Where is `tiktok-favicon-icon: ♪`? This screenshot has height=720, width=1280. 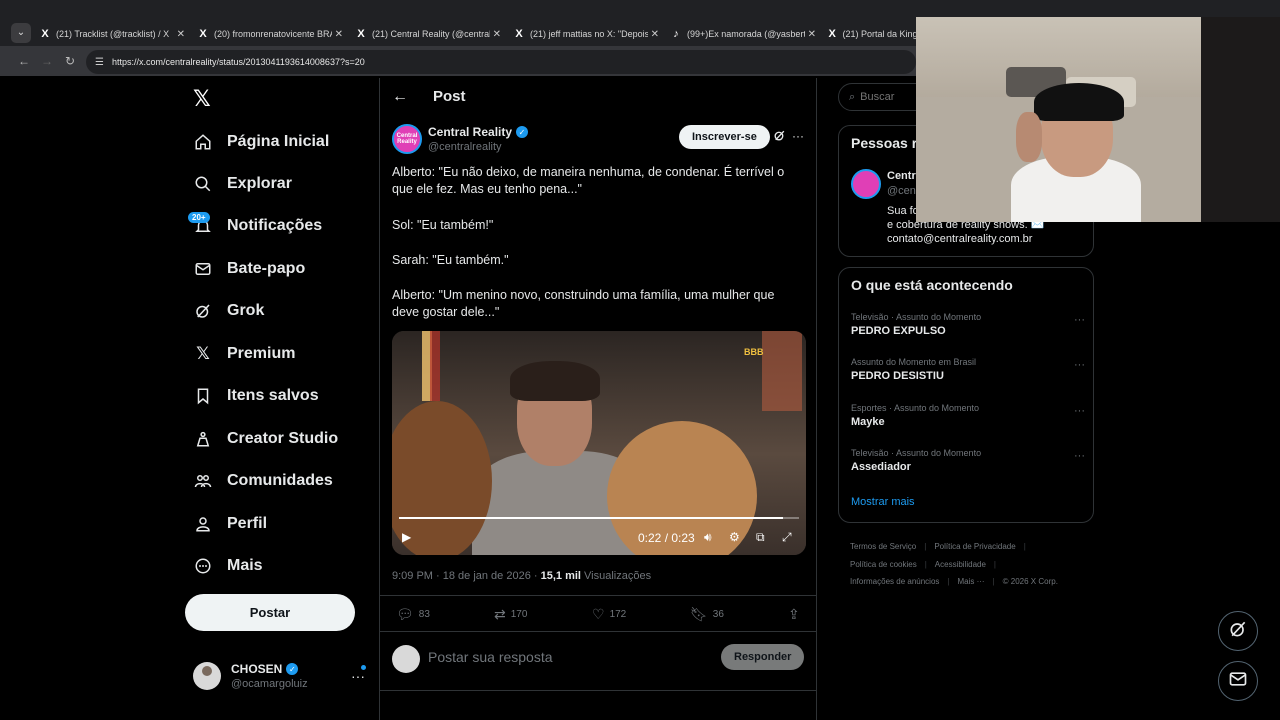
tiktok-favicon-icon: ♪ is located at coordinates (676, 34).